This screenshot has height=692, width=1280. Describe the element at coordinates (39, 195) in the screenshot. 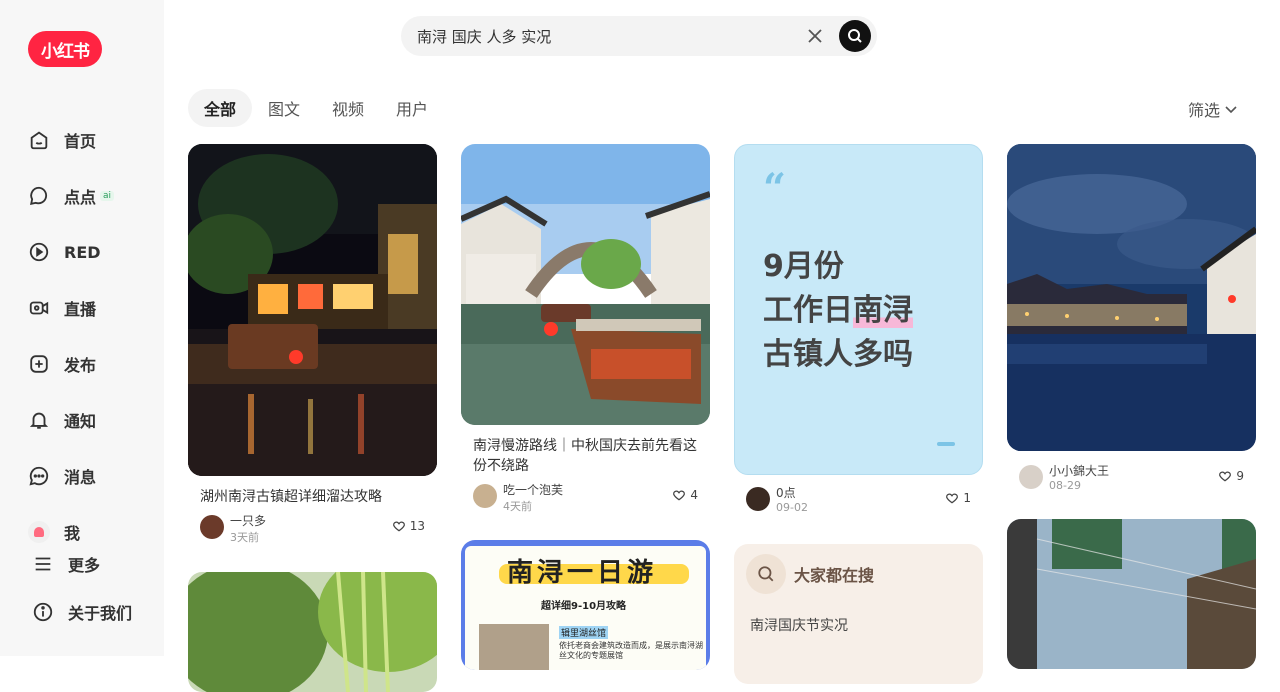

I see `chat-bubble-icon` at that location.